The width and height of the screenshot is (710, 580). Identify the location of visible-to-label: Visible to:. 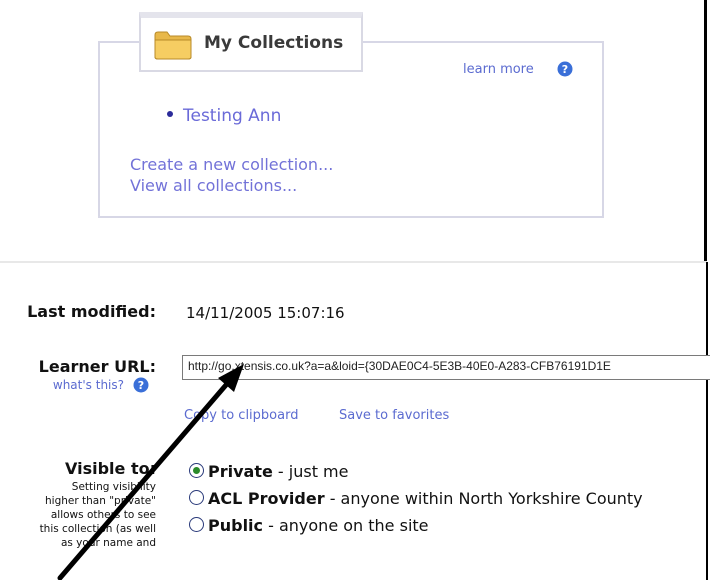
(110, 468).